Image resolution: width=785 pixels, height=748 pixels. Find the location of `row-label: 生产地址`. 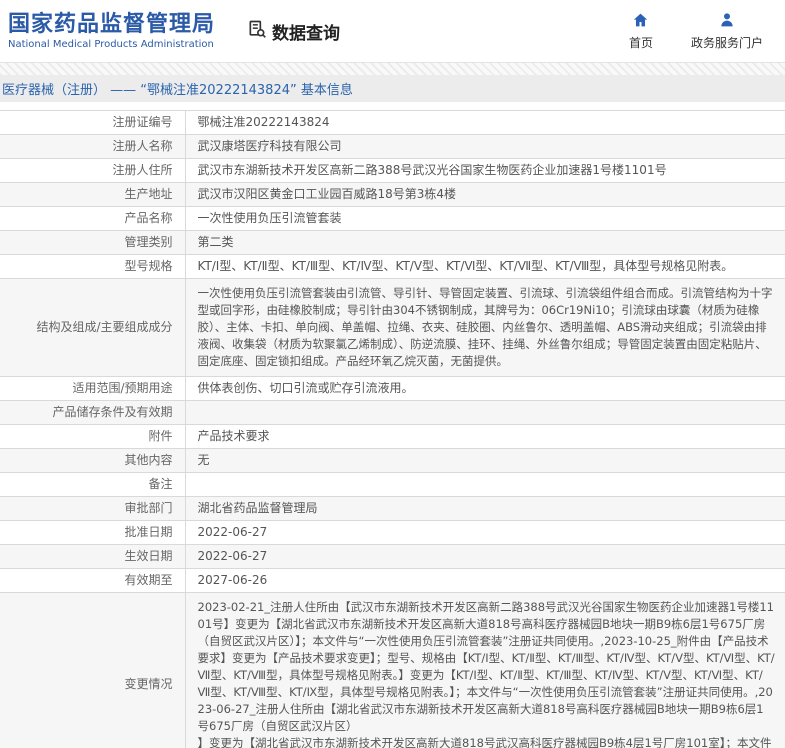

row-label: 生产地址 is located at coordinates (93, 194).